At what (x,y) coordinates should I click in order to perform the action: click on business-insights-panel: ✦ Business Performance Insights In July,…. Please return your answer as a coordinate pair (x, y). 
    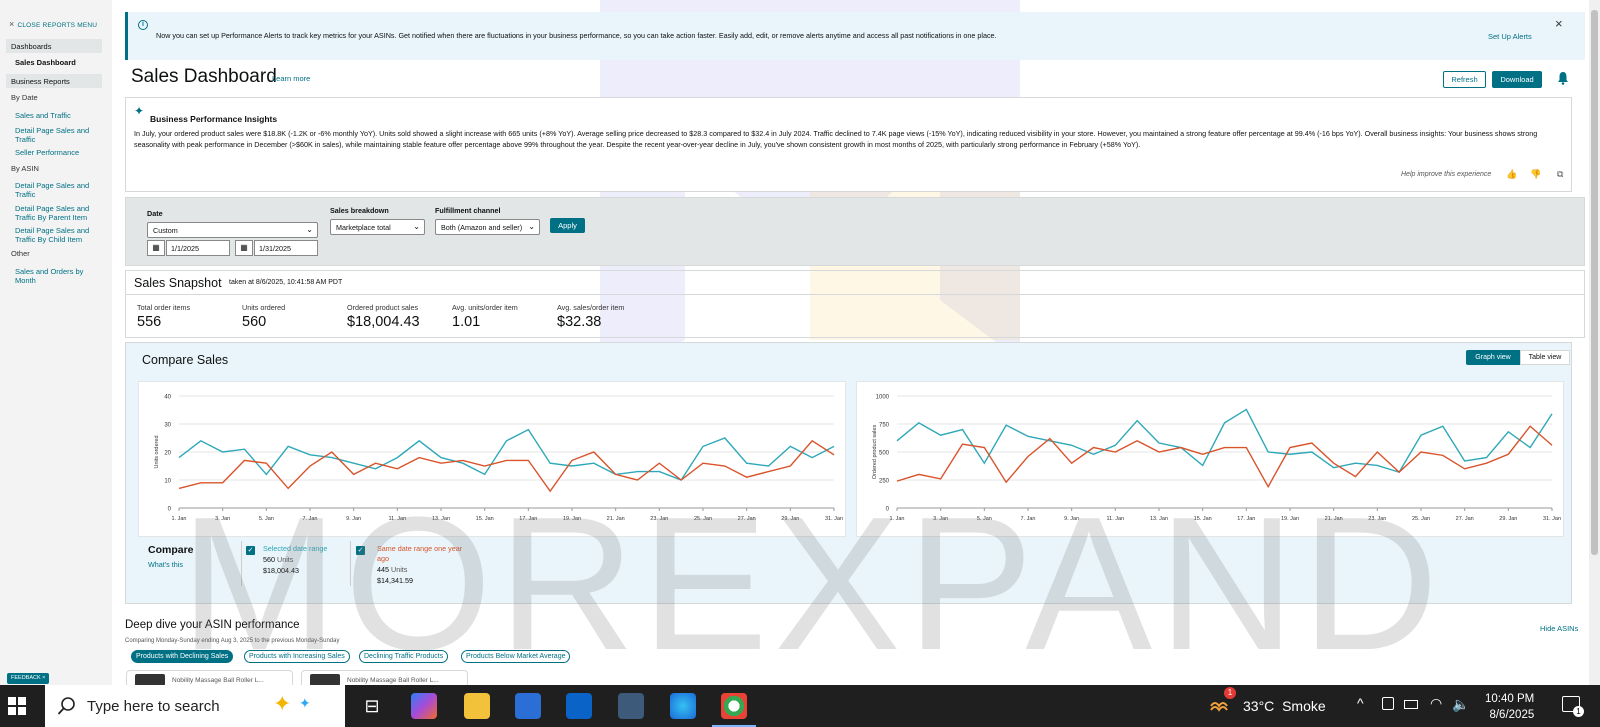
    Looking at the image, I should click on (848, 144).